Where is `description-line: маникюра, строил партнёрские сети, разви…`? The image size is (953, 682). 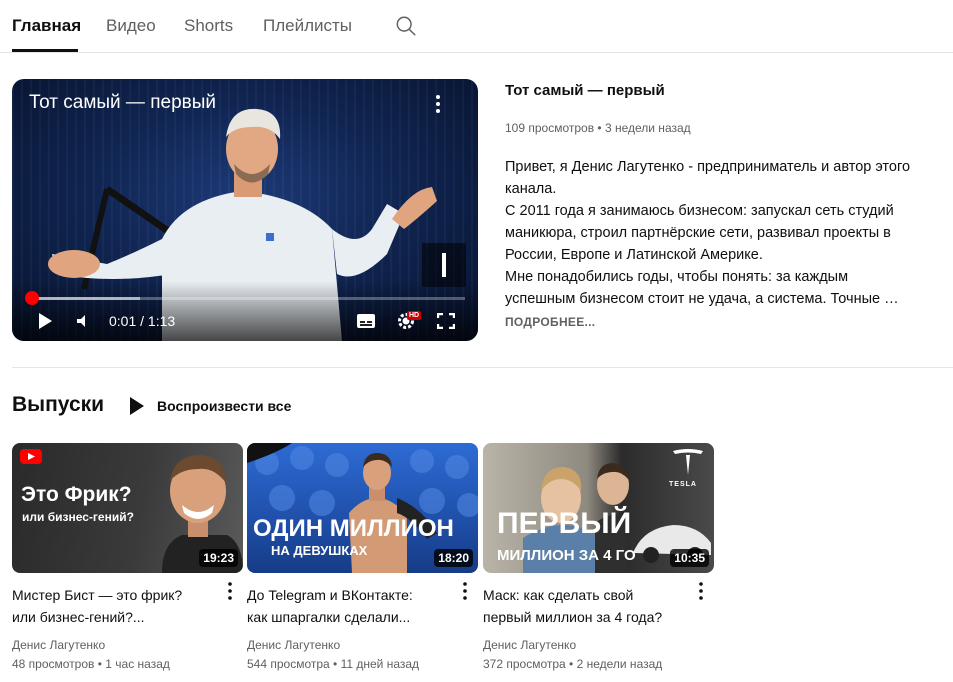
description-line: маникюра, строил партнёрские сети, разви… is located at coordinates (698, 233).